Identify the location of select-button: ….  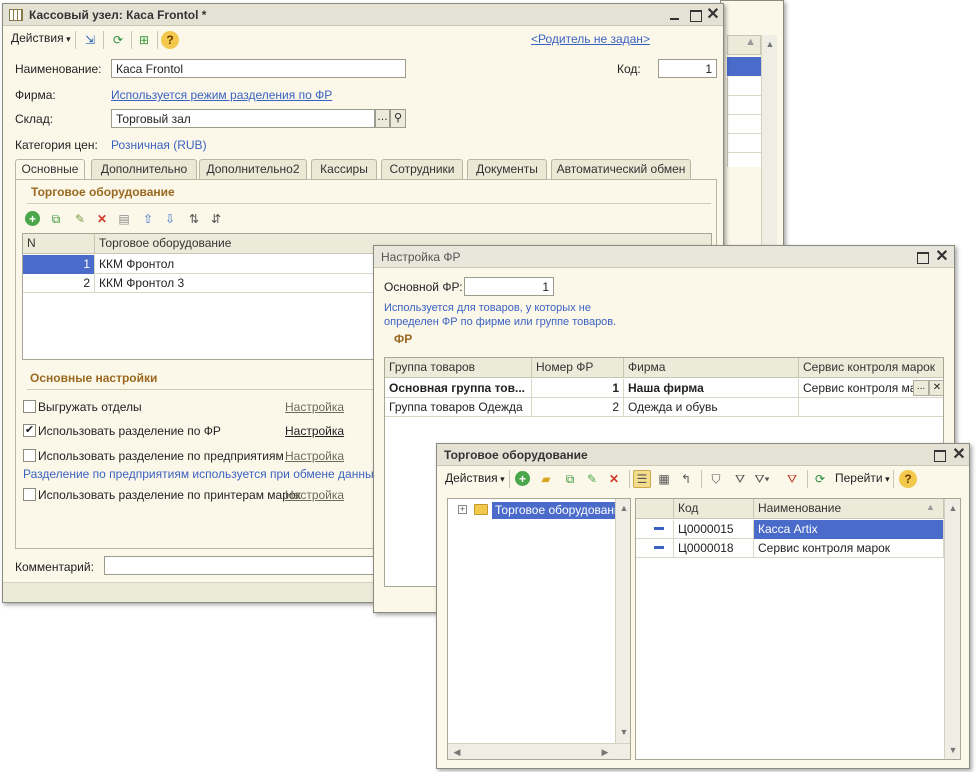
(382, 118).